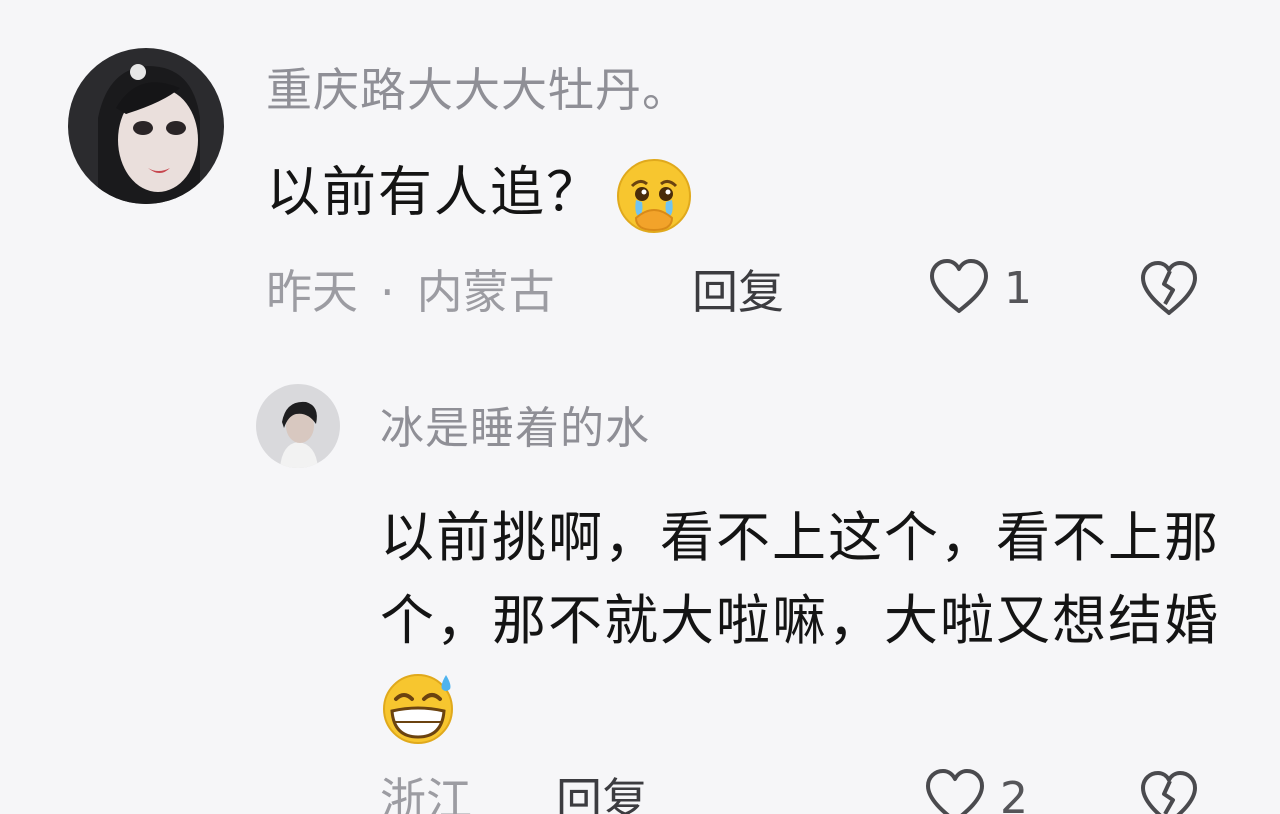 Image resolution: width=1280 pixels, height=814 pixels. Describe the element at coordinates (420, 707) in the screenshot. I see `grinning-sweat-emoji-icon` at that location.